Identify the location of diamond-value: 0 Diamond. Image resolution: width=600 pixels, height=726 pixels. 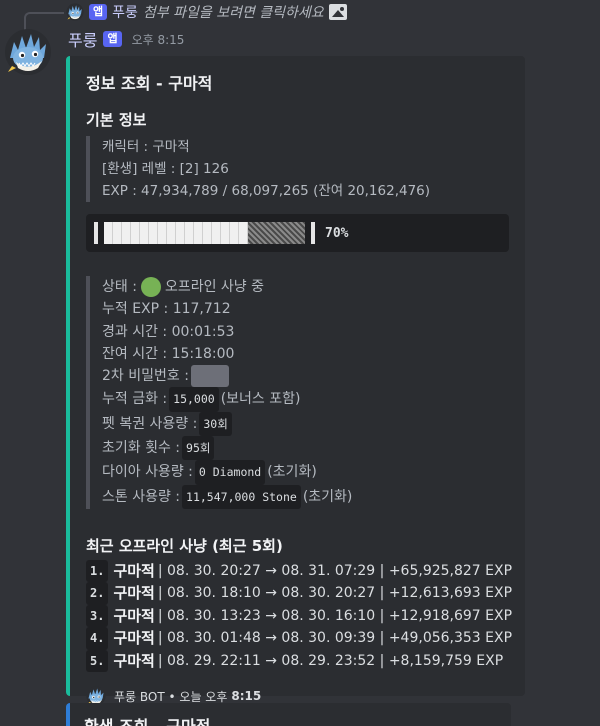
(230, 472).